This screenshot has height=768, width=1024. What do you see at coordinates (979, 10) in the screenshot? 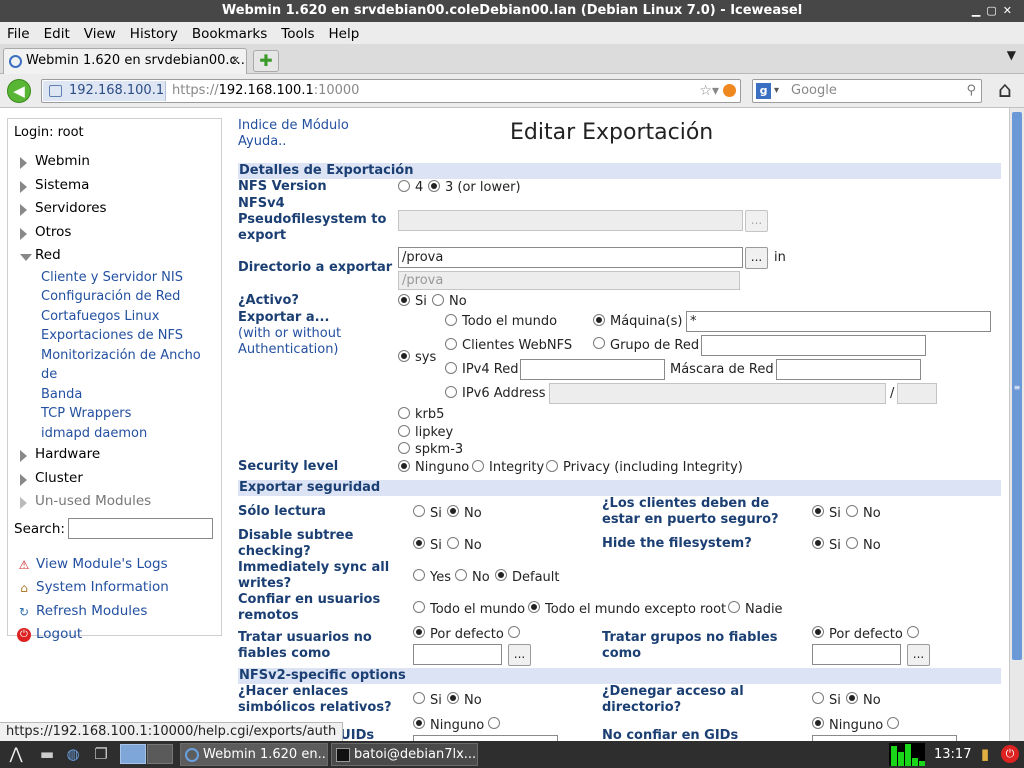
I see `minimize-icon: ▁` at bounding box center [979, 10].